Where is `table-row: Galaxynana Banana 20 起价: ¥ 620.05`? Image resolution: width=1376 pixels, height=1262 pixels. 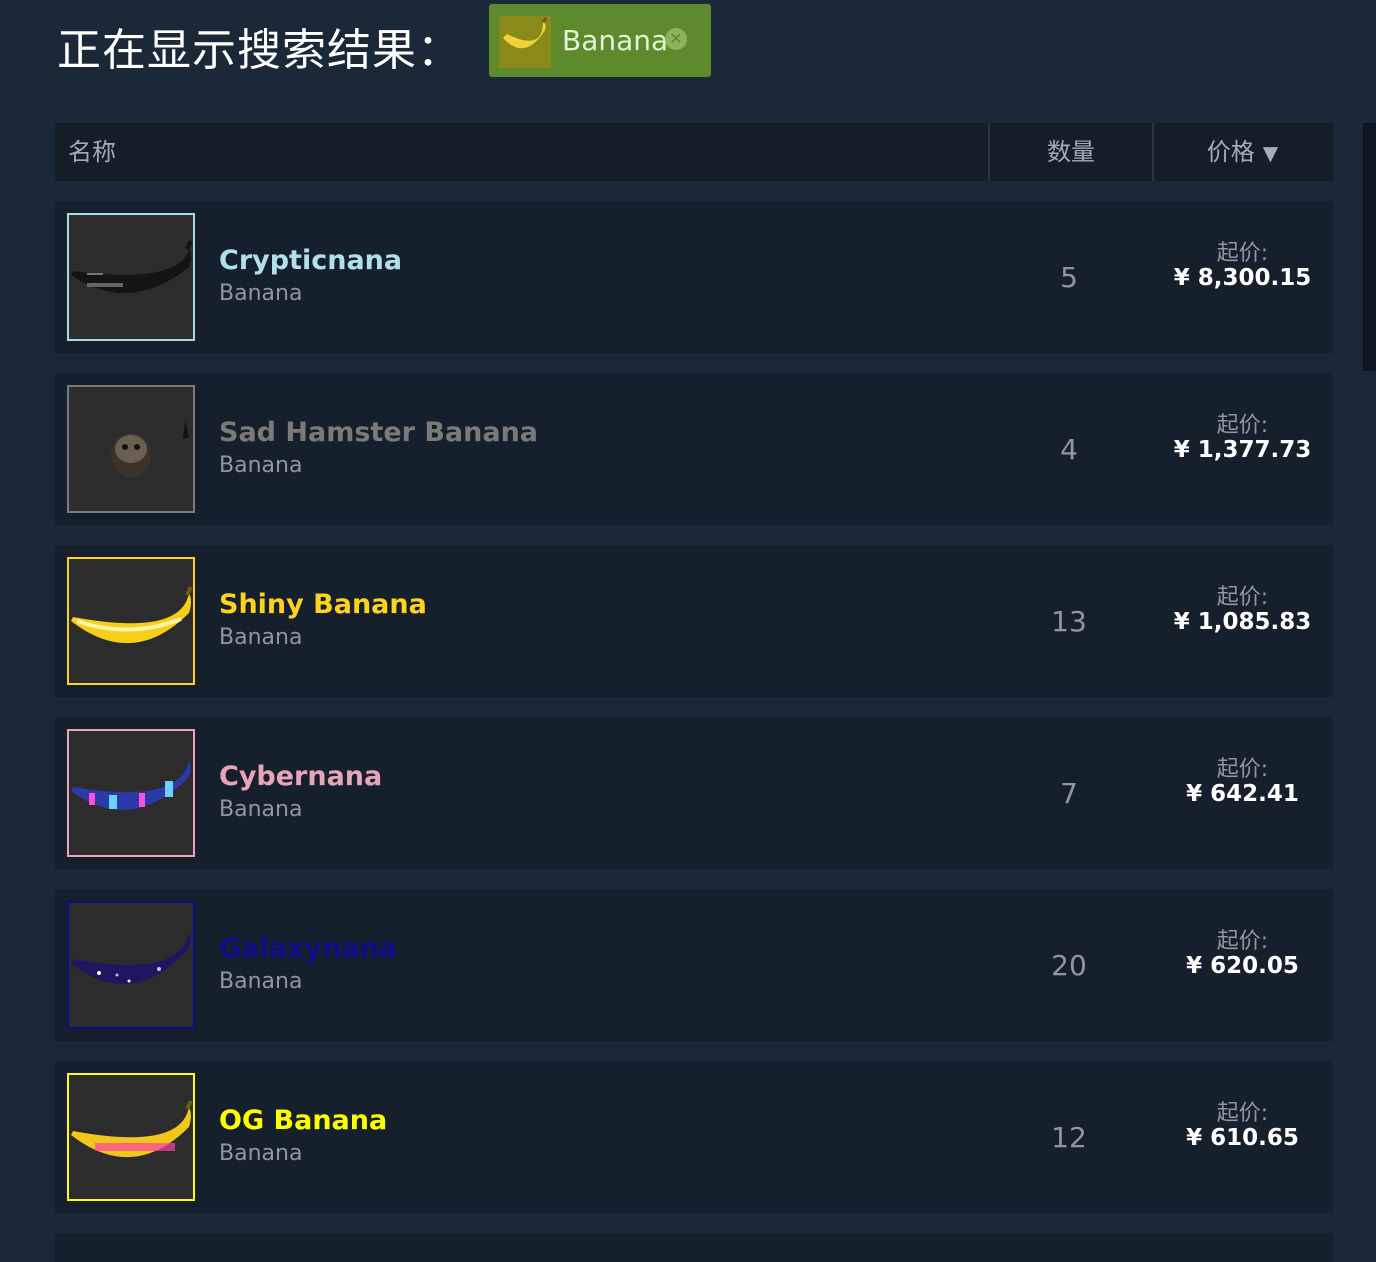 table-row: Galaxynana Banana 20 起价: ¥ 620.05 is located at coordinates (694, 965).